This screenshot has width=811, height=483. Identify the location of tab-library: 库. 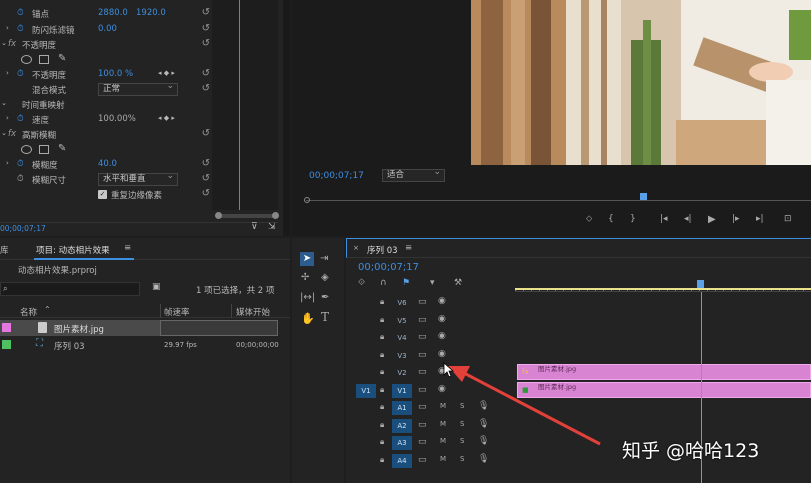
(4, 250).